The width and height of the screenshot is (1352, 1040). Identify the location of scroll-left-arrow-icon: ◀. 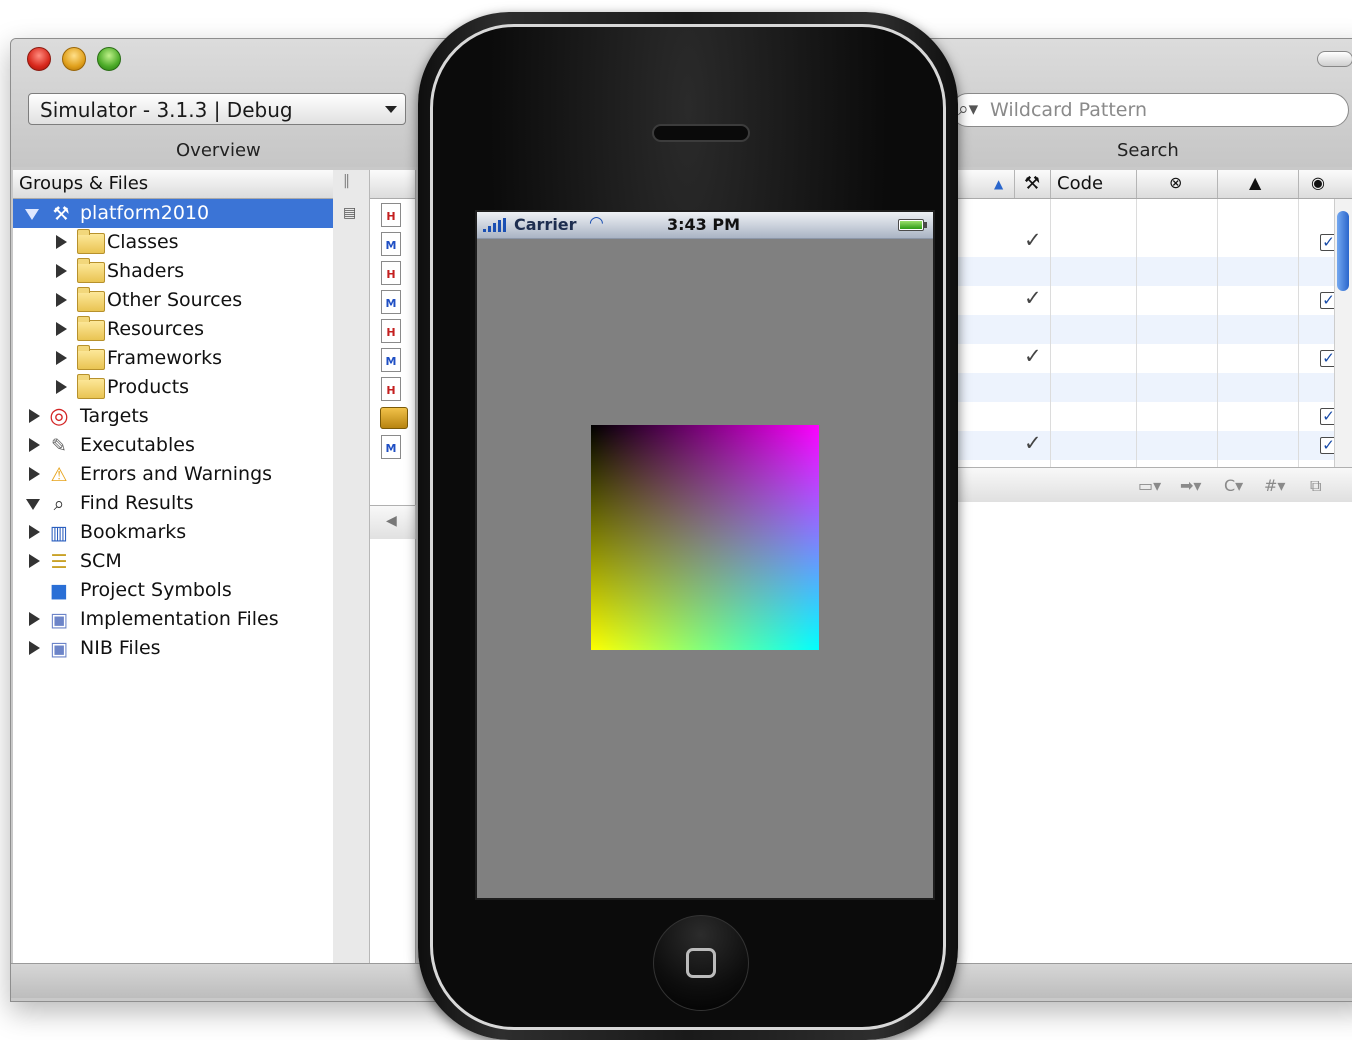
(391, 521).